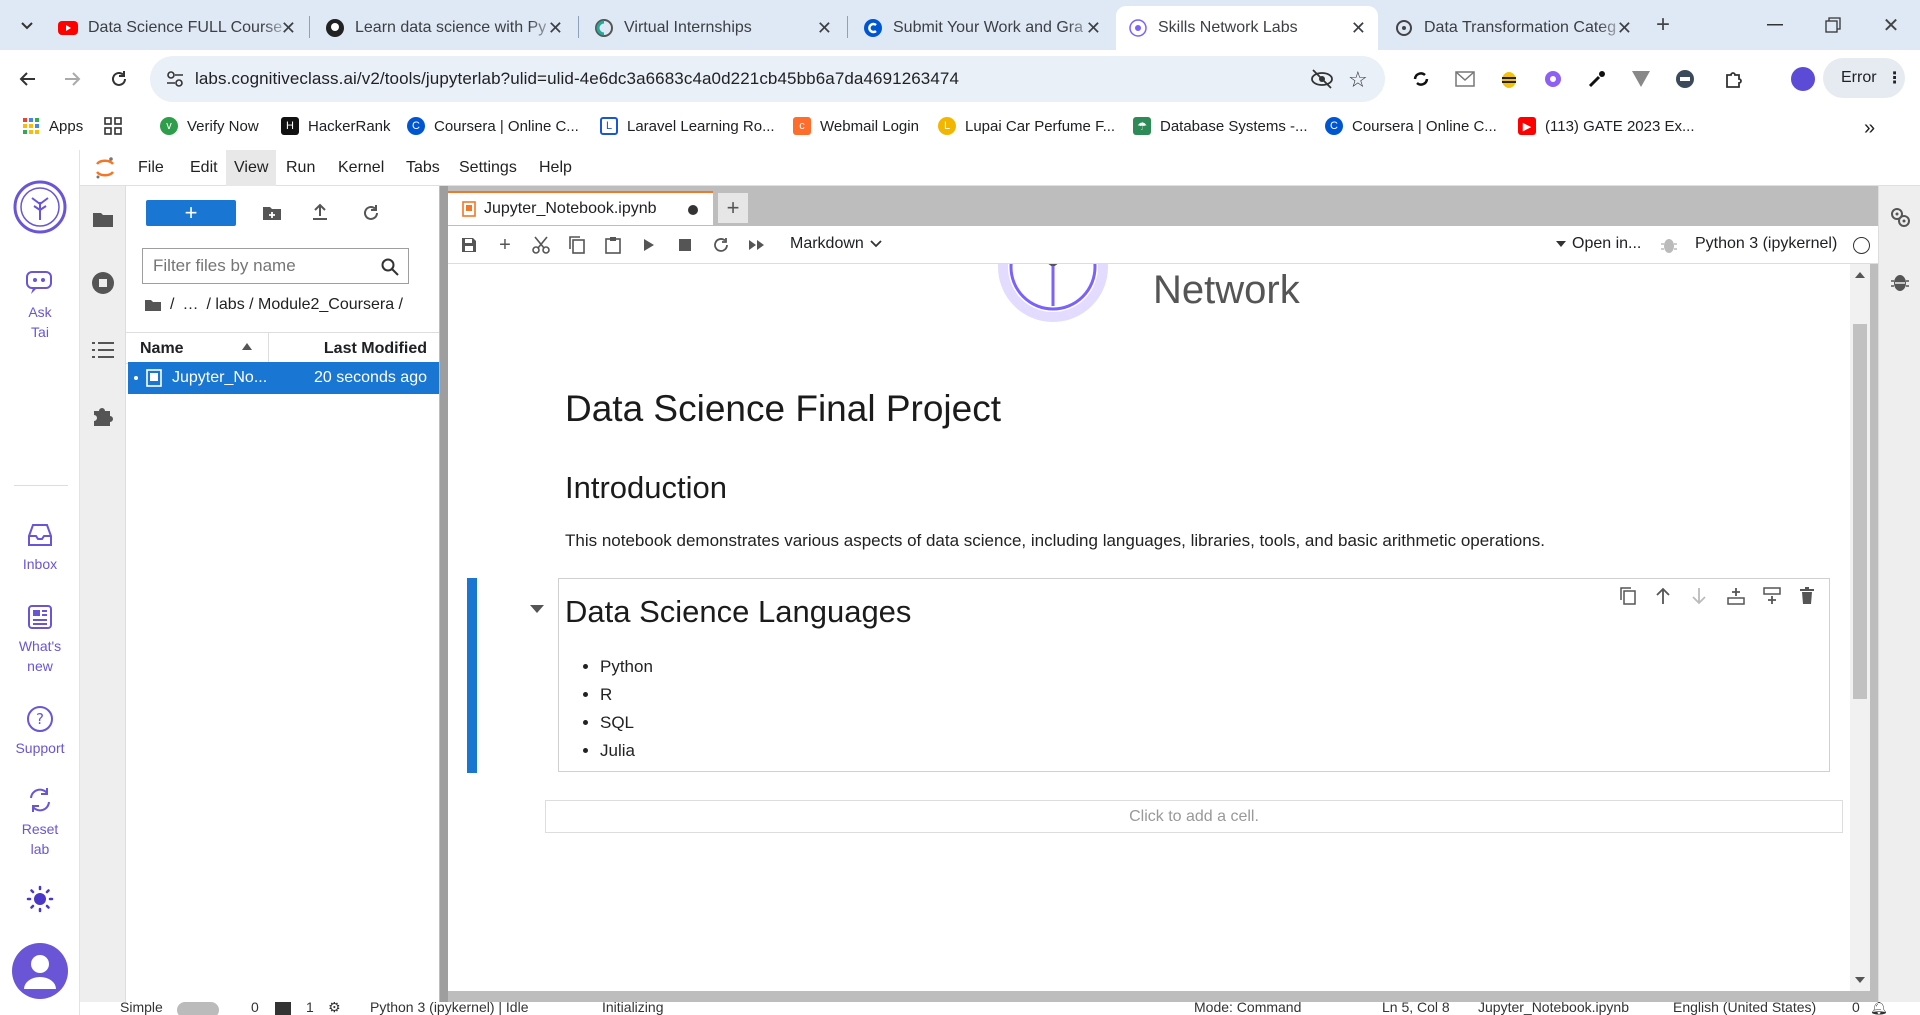  What do you see at coordinates (162, 349) in the screenshot?
I see `column-name-header: Name` at bounding box center [162, 349].